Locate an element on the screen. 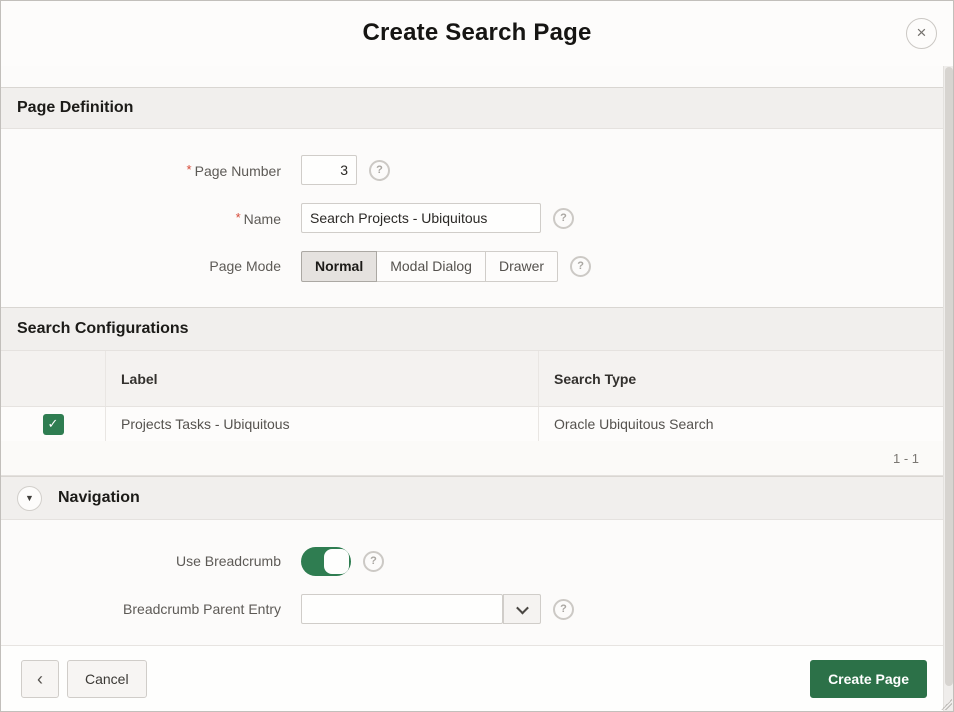 This screenshot has height=712, width=954. scrollbar-thumb is located at coordinates (949, 377).